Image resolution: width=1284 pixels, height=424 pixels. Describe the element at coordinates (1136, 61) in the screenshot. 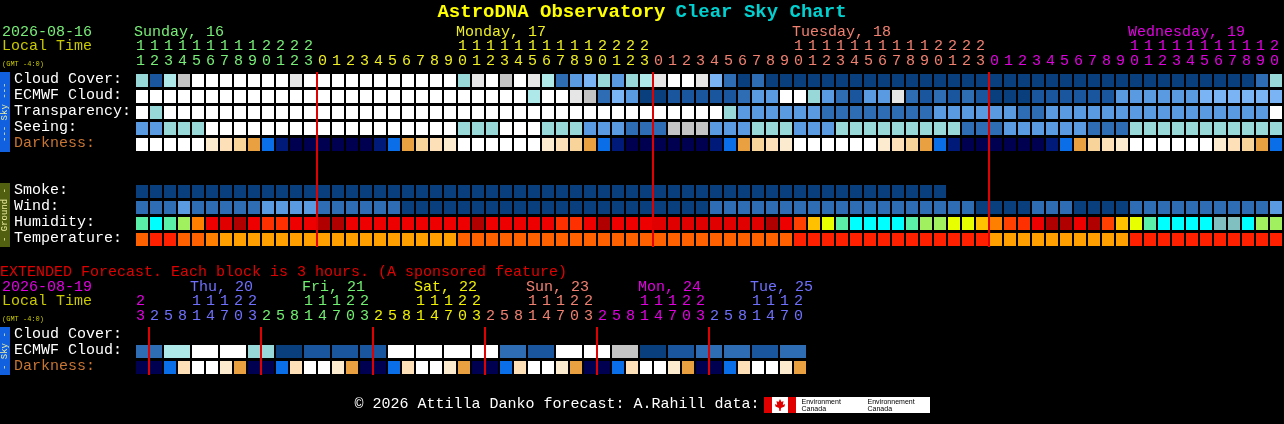

I see `hour-digits: 012345678901234567890` at that location.